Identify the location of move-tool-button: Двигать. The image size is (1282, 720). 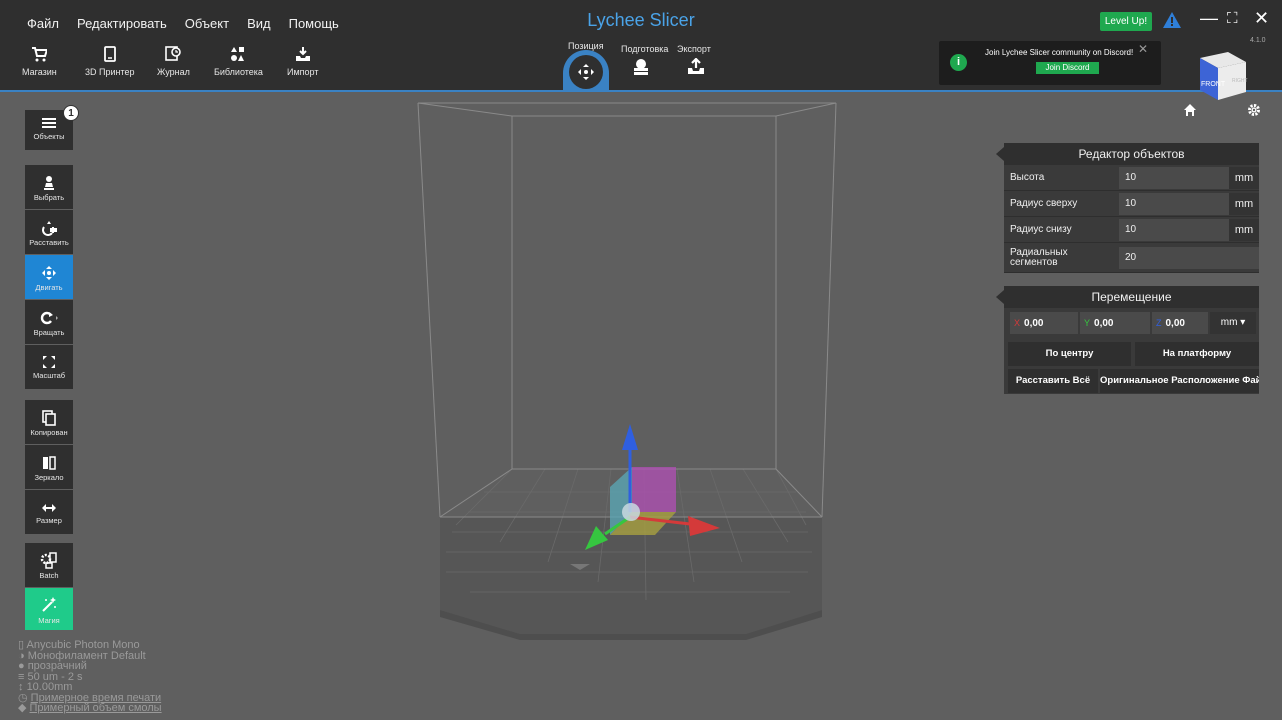
(49, 277).